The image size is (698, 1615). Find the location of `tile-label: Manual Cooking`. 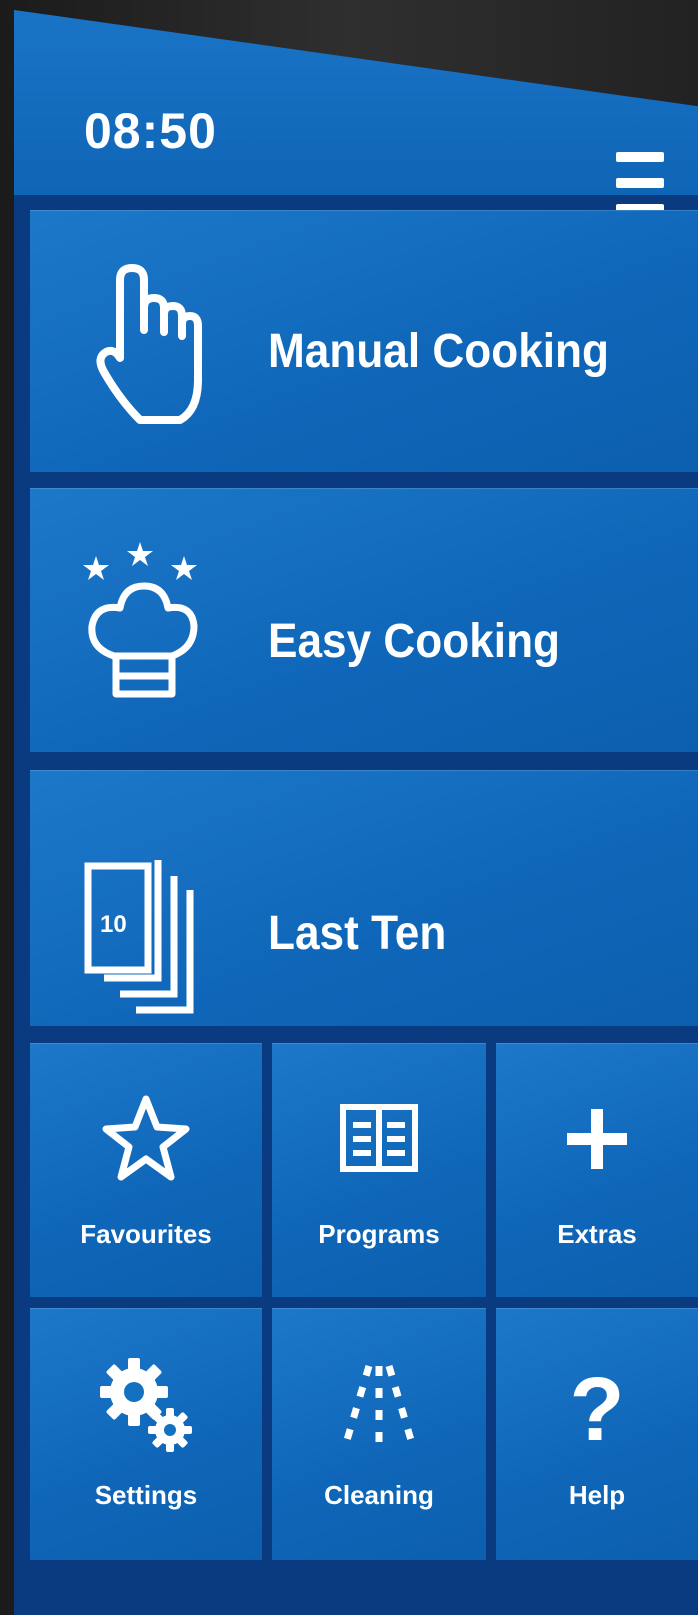

tile-label: Manual Cooking is located at coordinates (439, 351).